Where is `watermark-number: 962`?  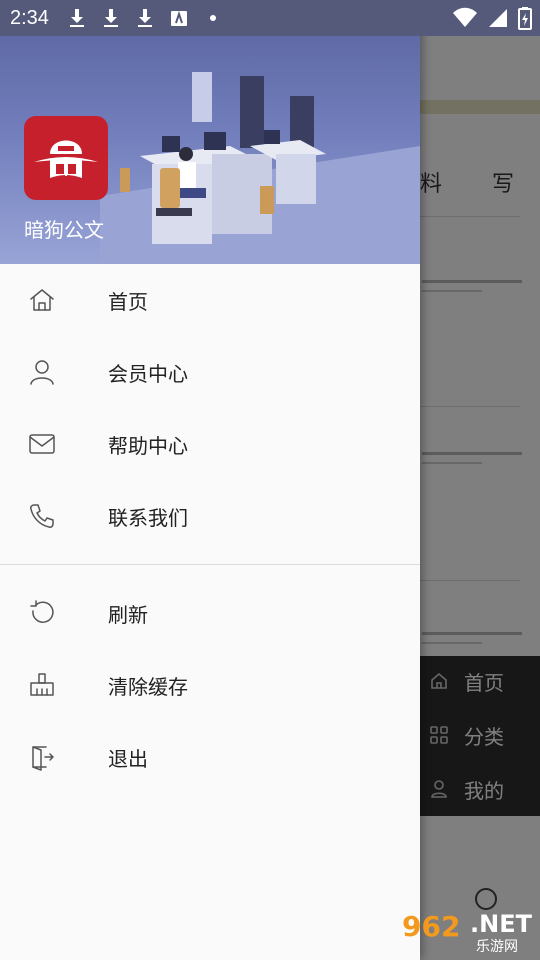
watermark-number: 962 is located at coordinates (431, 926).